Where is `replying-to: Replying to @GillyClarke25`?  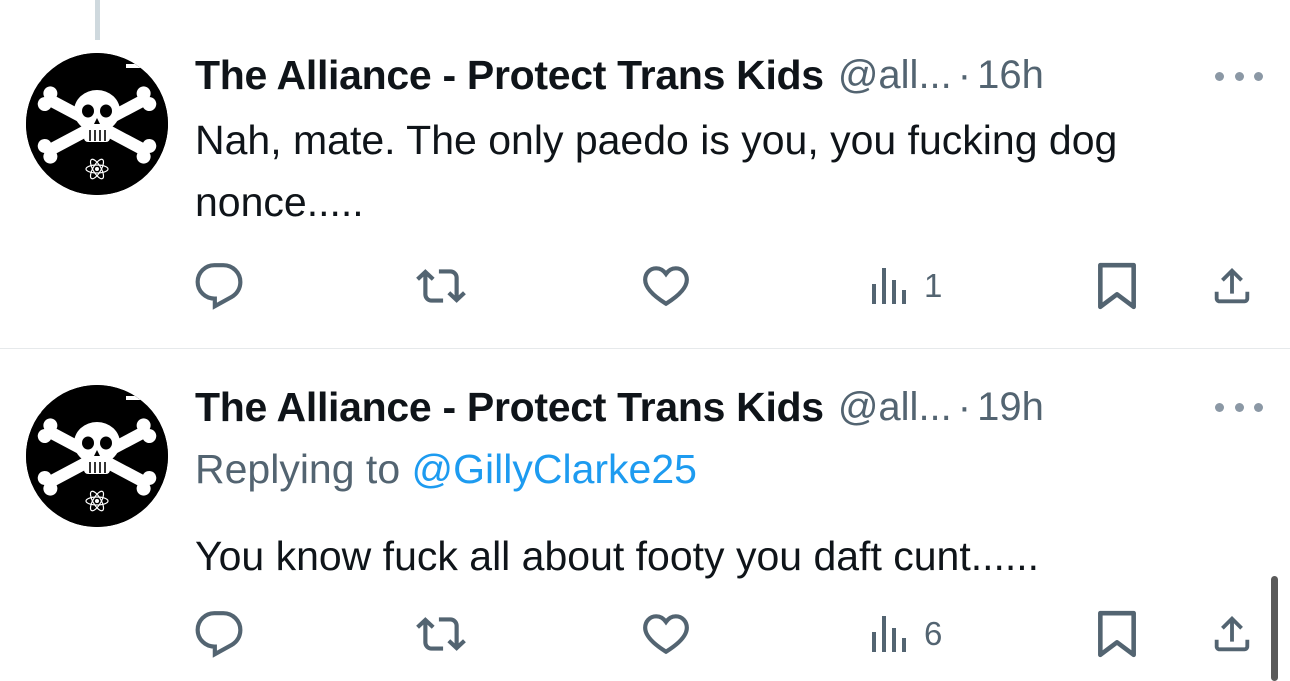 replying-to: Replying to @GillyClarke25 is located at coordinates (446, 469).